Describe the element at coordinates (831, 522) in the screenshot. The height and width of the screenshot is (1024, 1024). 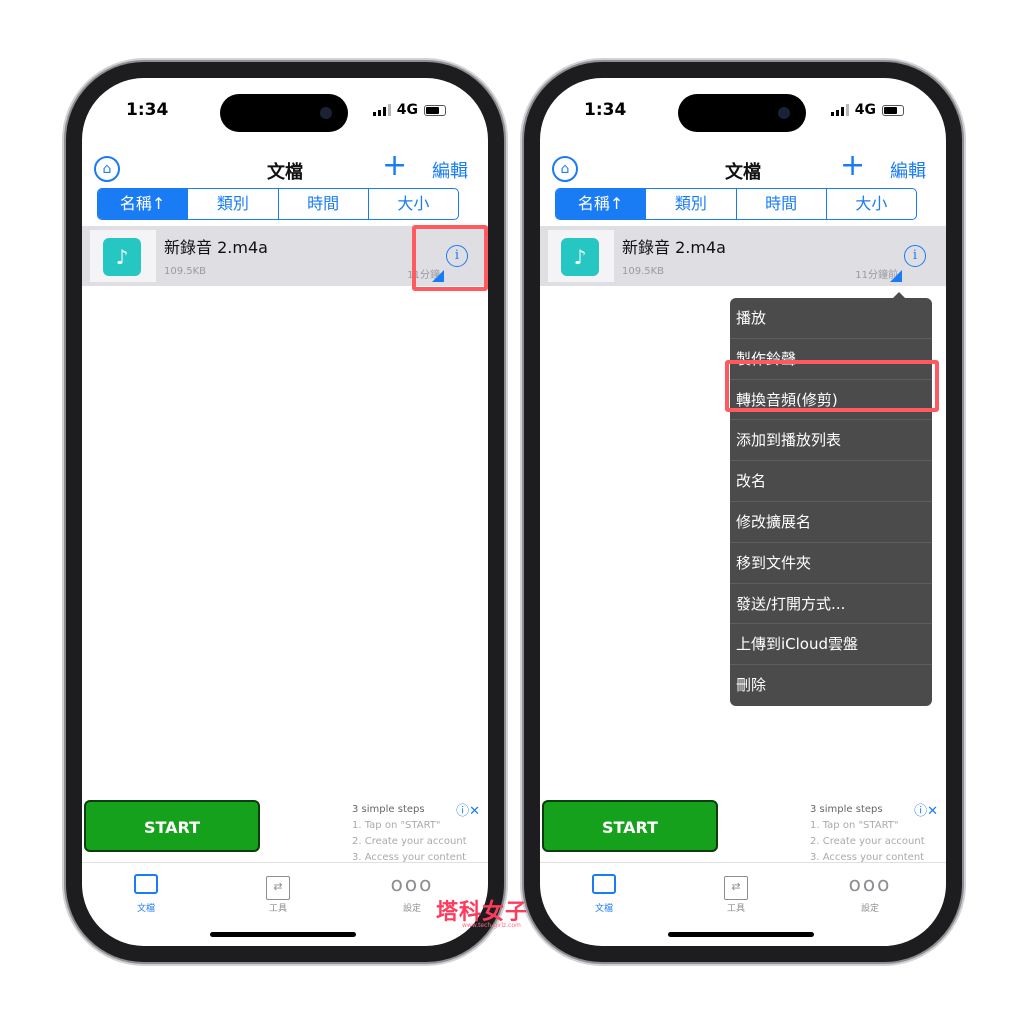
I see `menu-item-change-extension: 修改擴展名` at that location.